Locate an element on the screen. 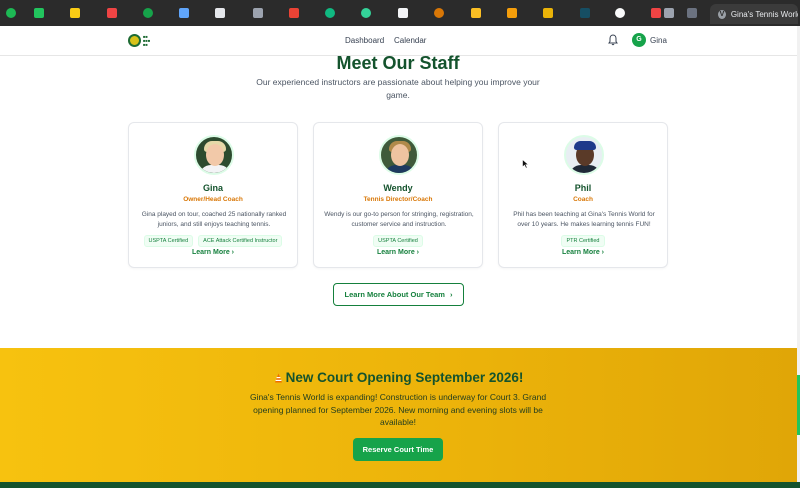 The height and width of the screenshot is (488, 800). staff-photo-gina is located at coordinates (214, 155).